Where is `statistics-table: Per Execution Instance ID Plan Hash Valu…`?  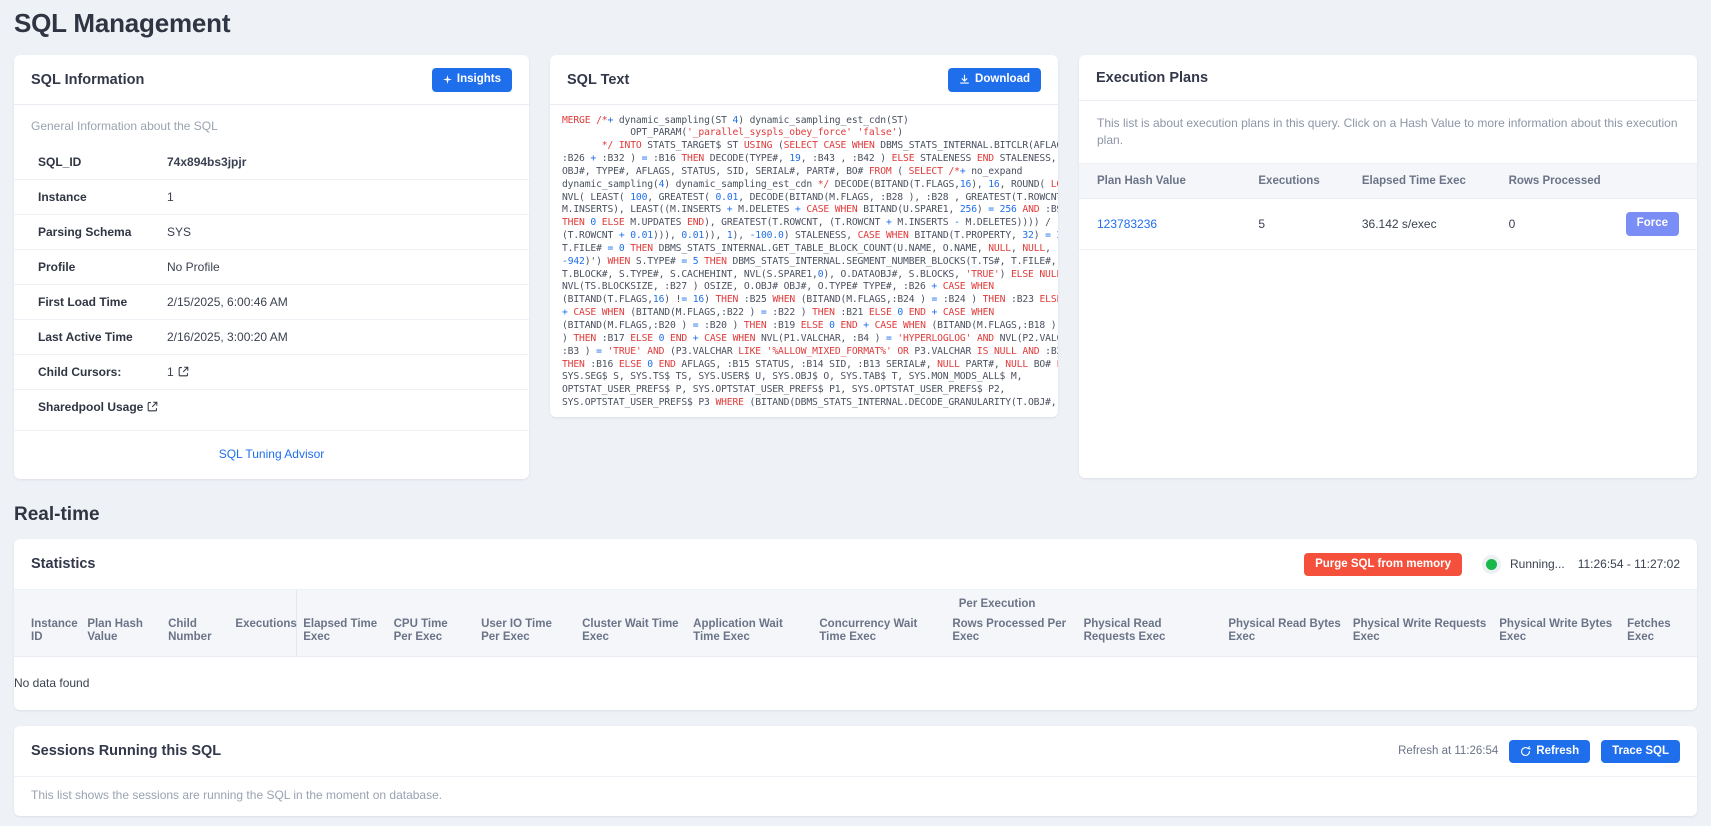 statistics-table: Per Execution Instance ID Plan Hash Valu… is located at coordinates (855, 649).